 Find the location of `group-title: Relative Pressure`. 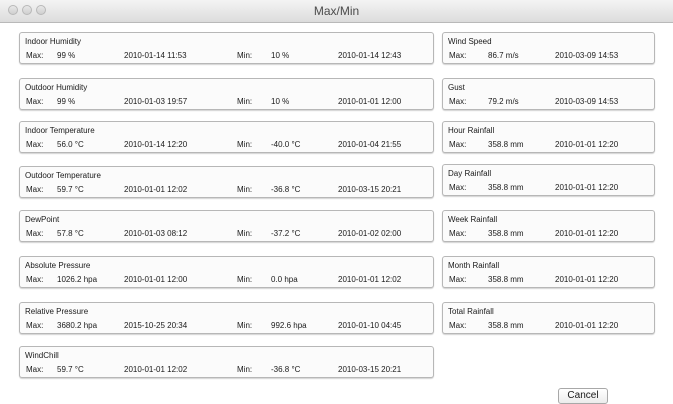

group-title: Relative Pressure is located at coordinates (57, 311).